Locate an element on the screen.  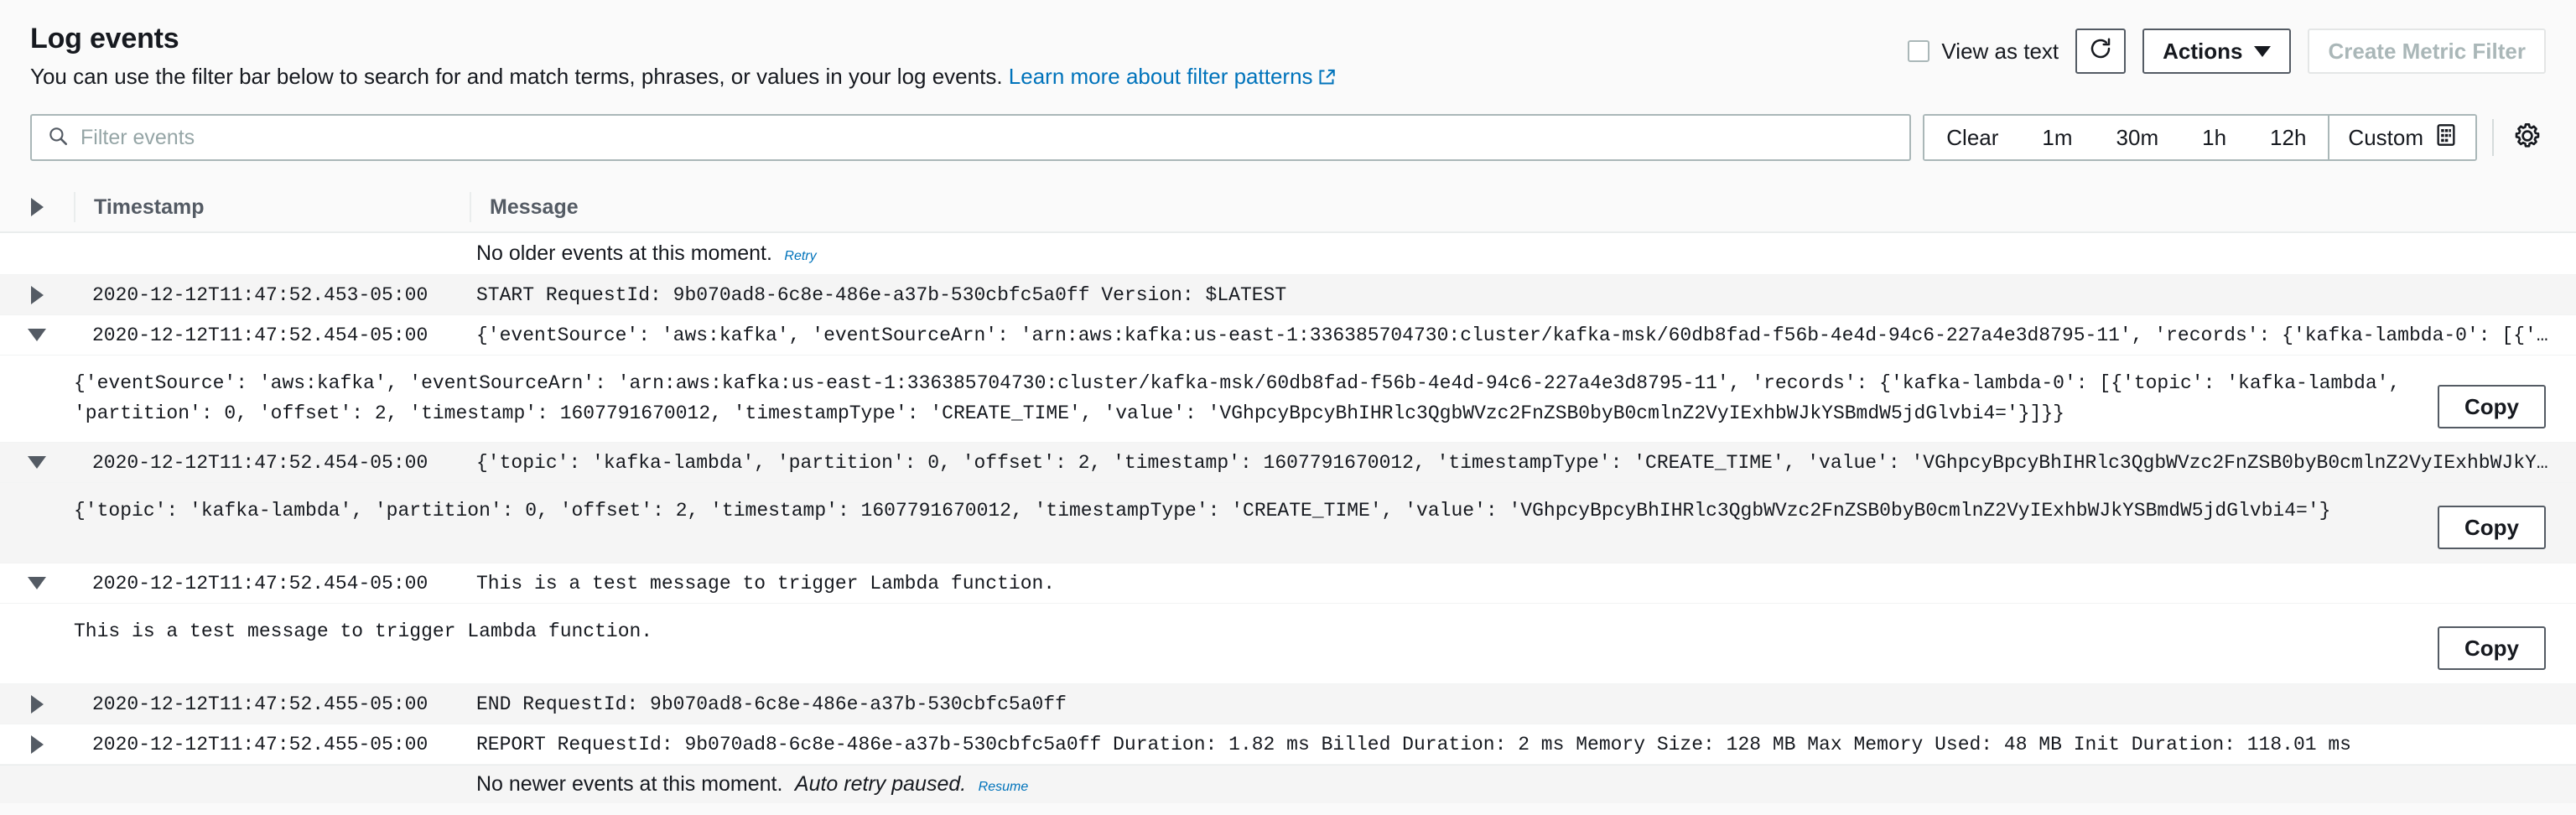
refresh-button is located at coordinates (2101, 51).